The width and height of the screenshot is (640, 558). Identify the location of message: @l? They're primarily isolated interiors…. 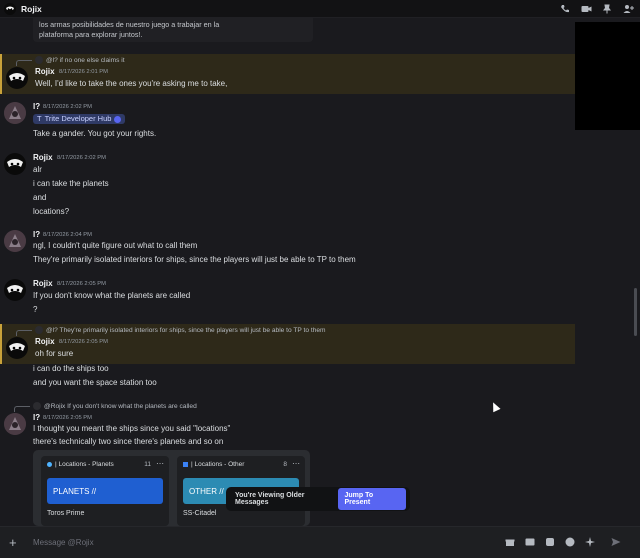
(287, 344).